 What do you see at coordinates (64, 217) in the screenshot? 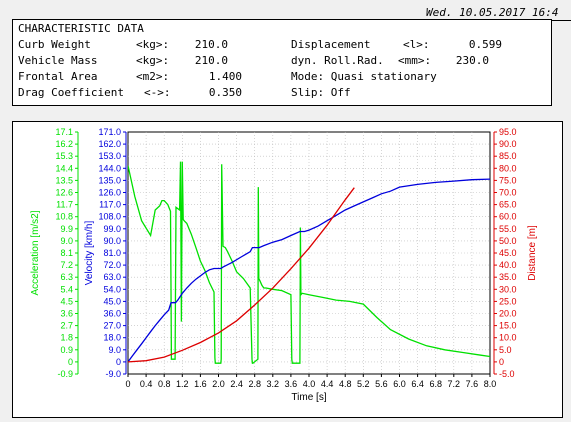
I see `acc-tick-label: 10.8` at bounding box center [64, 217].